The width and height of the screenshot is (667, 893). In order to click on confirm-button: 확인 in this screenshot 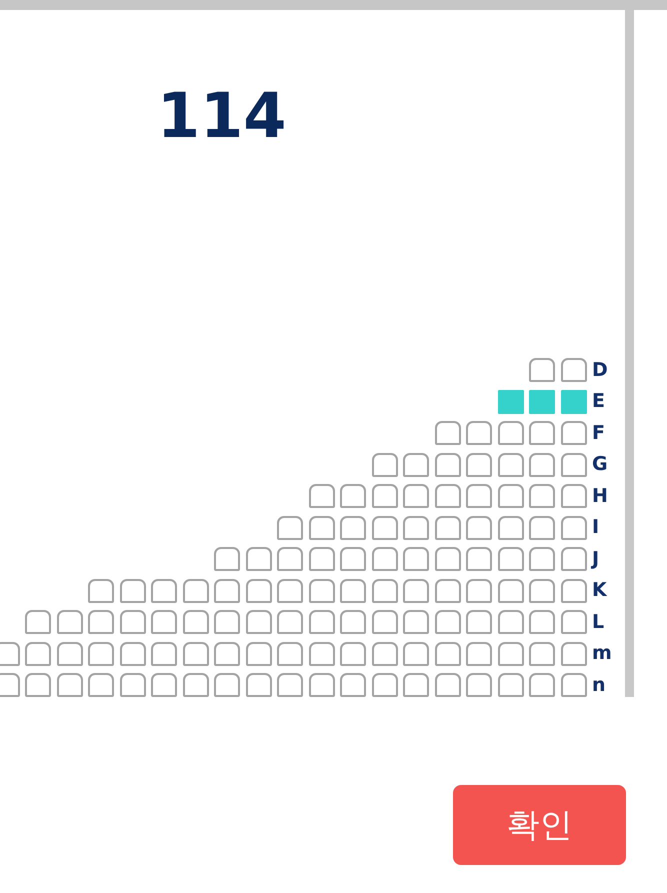, I will do `click(539, 825)`.